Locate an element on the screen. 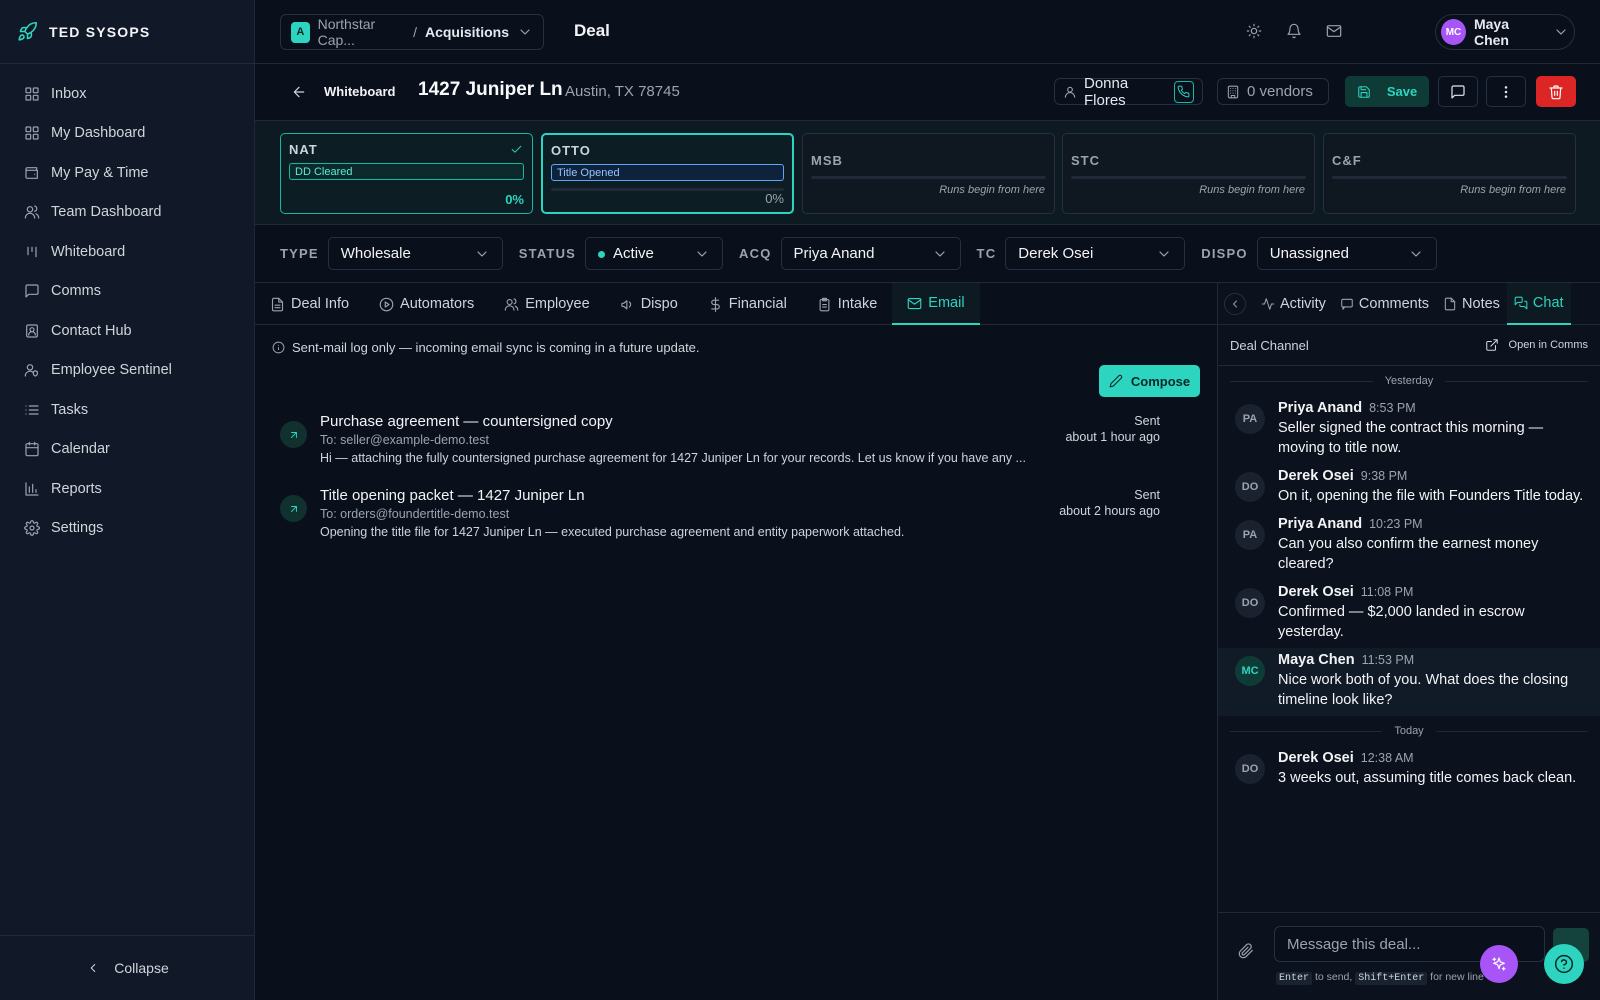  brand-name: TED SYSOPS is located at coordinates (100, 31).